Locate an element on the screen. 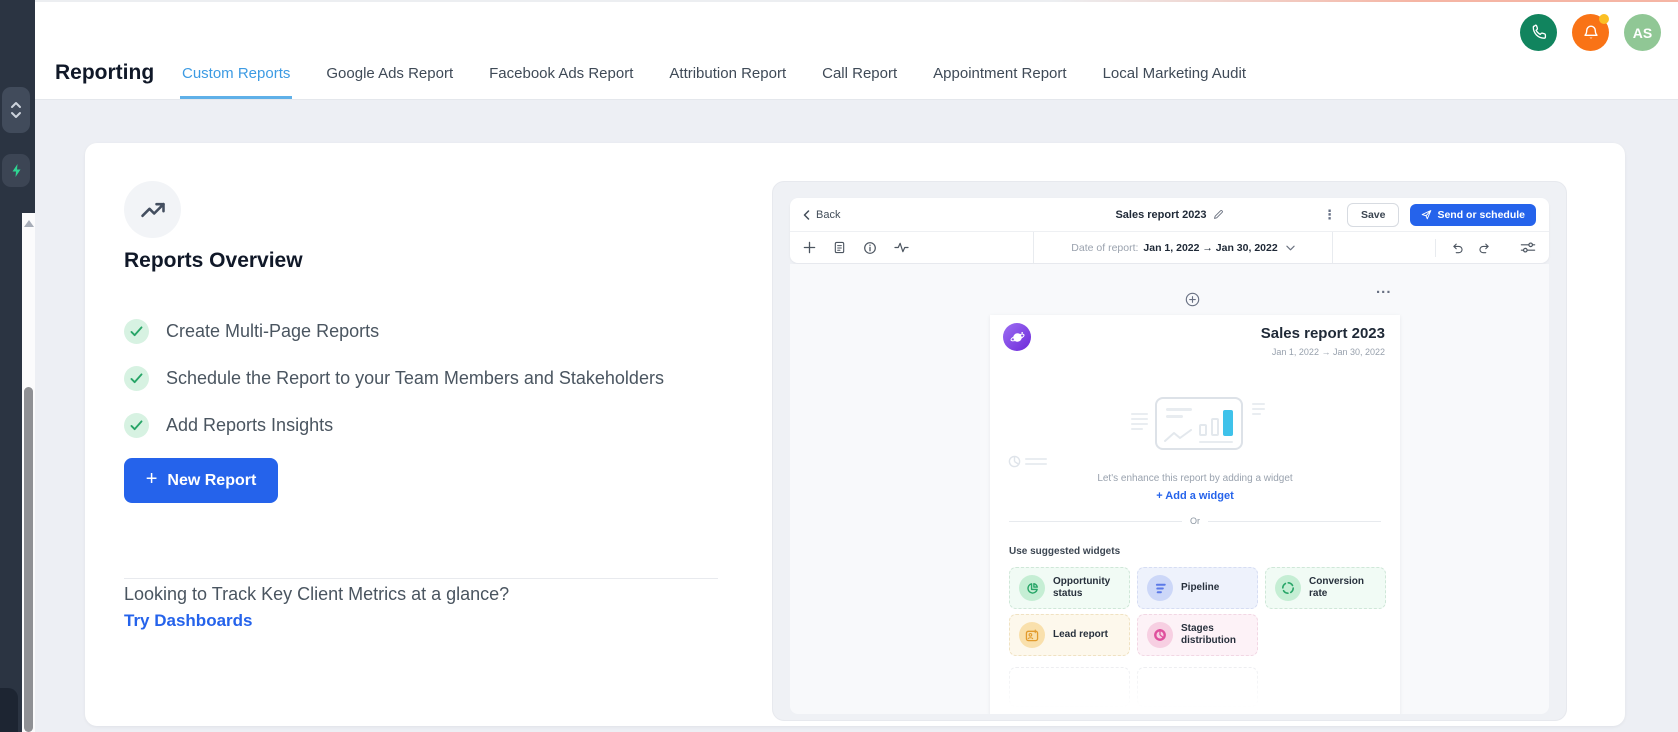  widget-card-pipeline: Pipeline is located at coordinates (1197, 588).